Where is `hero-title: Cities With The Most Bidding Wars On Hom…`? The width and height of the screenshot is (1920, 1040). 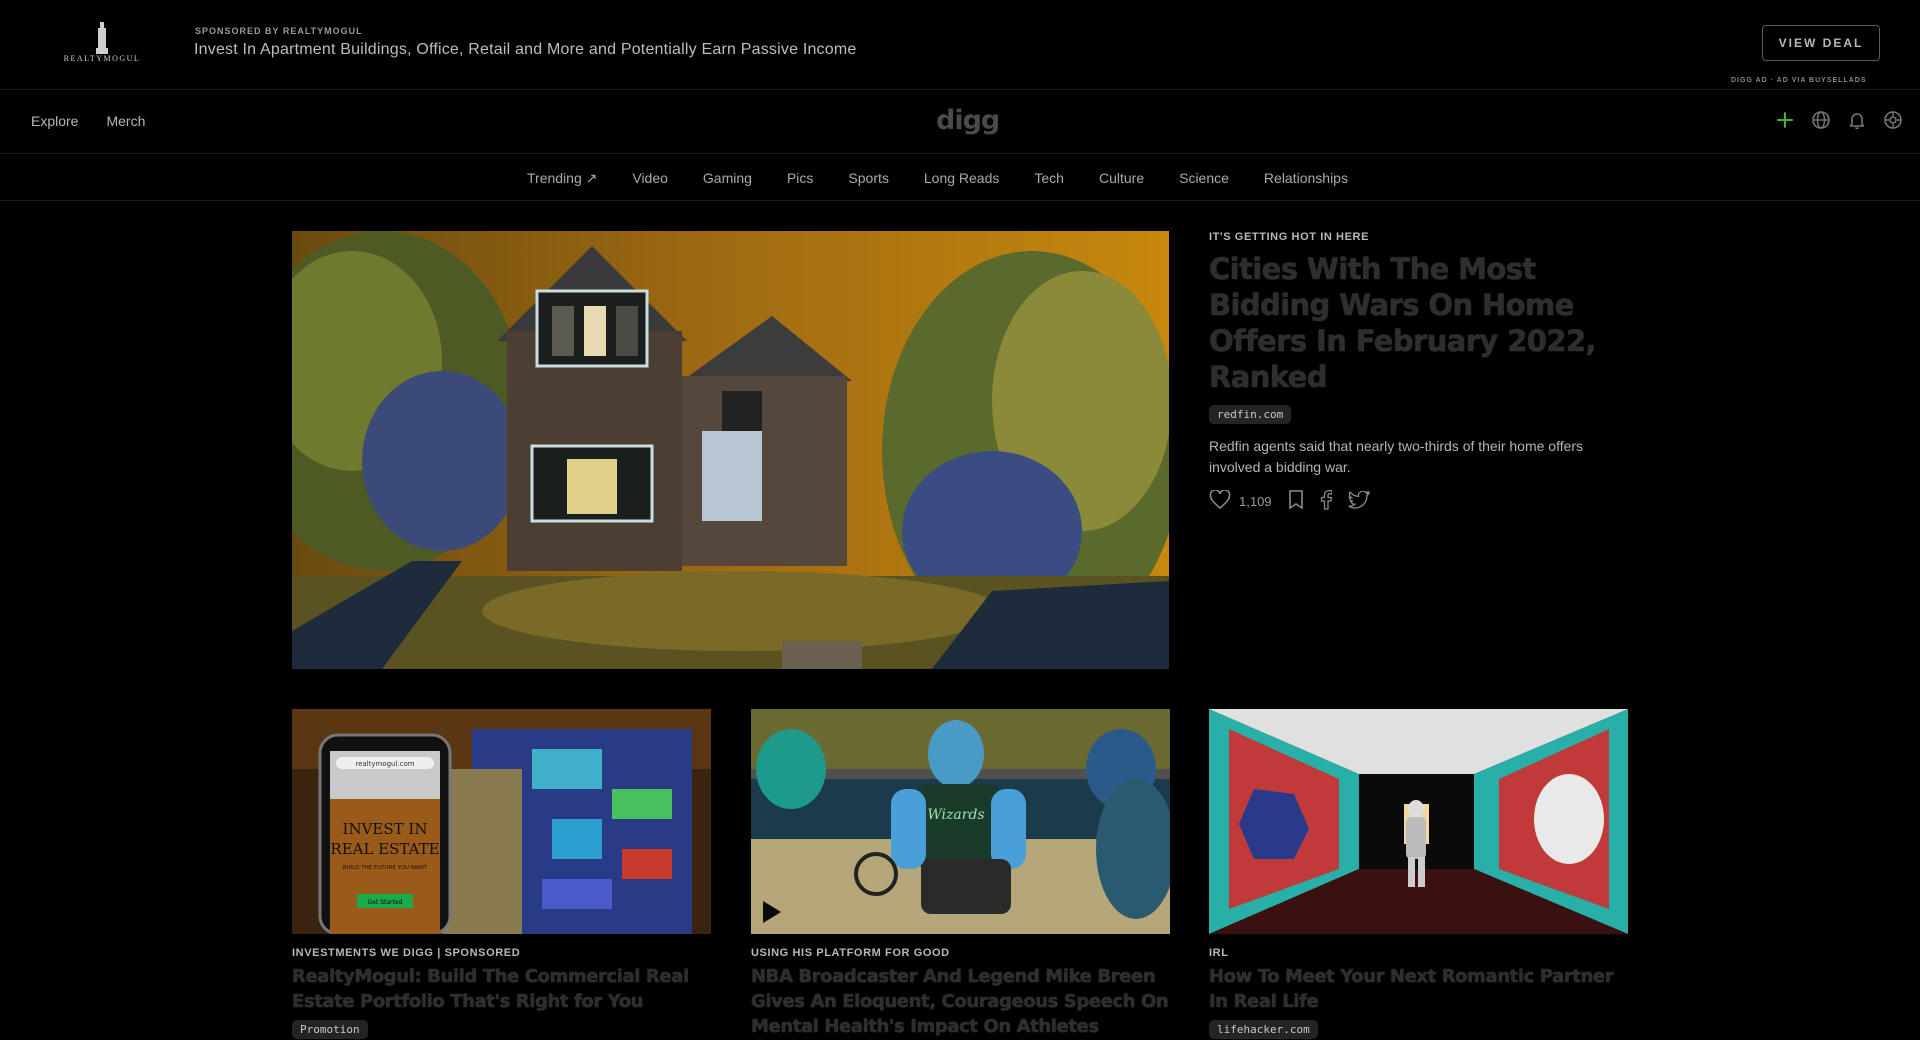 hero-title: Cities With The Most Bidding Wars On Hom… is located at coordinates (1419, 323).